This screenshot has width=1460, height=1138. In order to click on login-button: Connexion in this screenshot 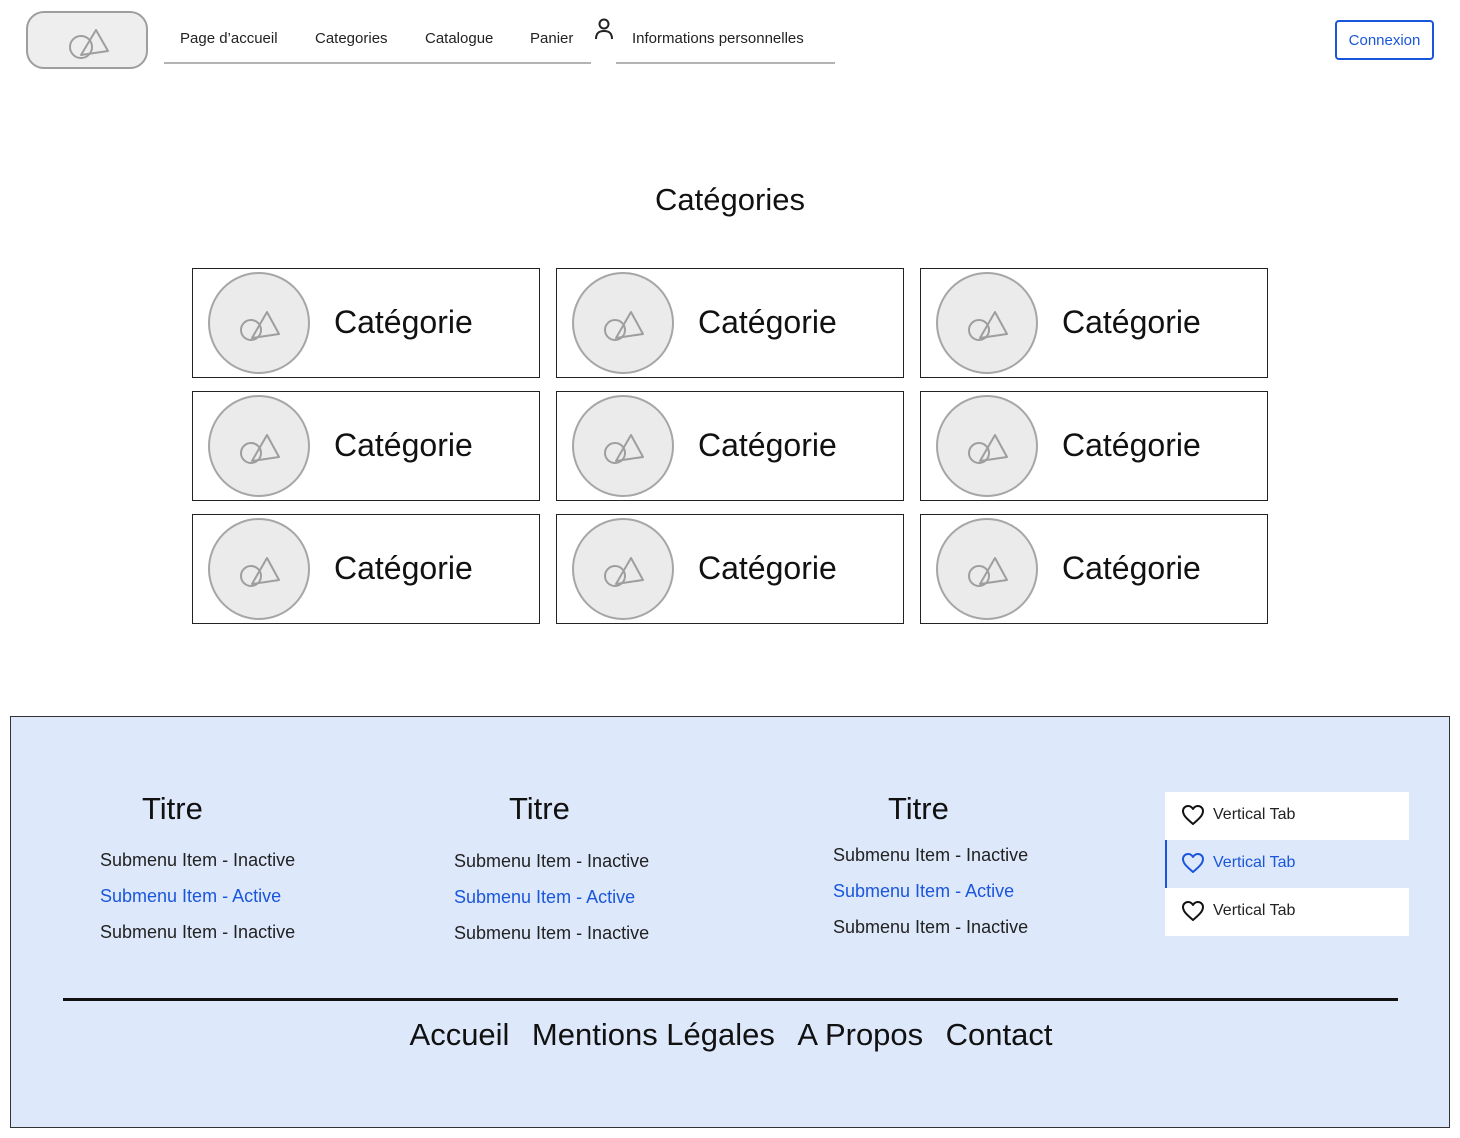, I will do `click(1384, 40)`.